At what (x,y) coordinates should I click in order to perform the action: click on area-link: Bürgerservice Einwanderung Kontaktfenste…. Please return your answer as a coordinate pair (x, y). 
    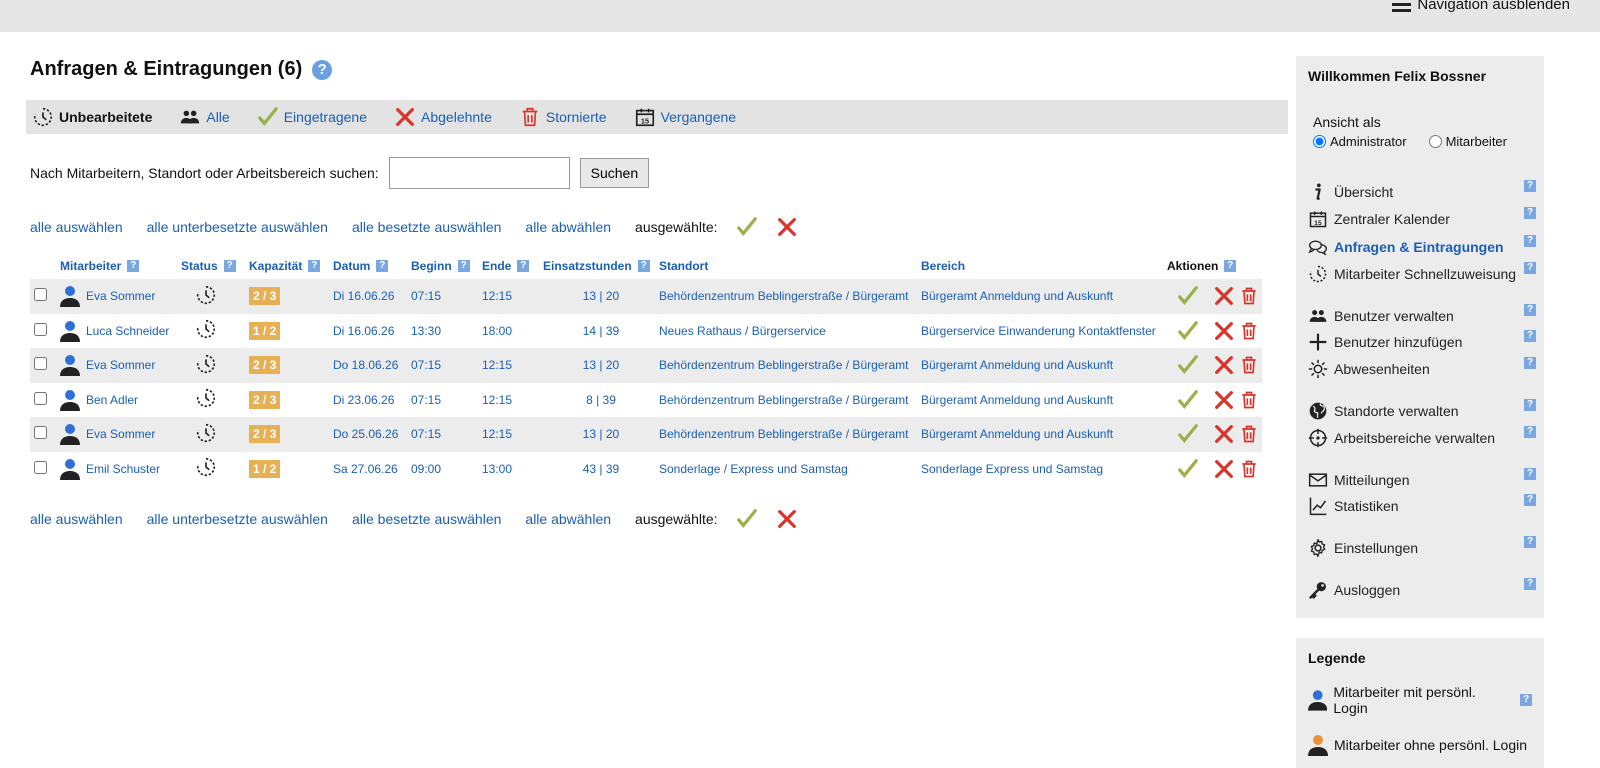
    Looking at the image, I should click on (1038, 331).